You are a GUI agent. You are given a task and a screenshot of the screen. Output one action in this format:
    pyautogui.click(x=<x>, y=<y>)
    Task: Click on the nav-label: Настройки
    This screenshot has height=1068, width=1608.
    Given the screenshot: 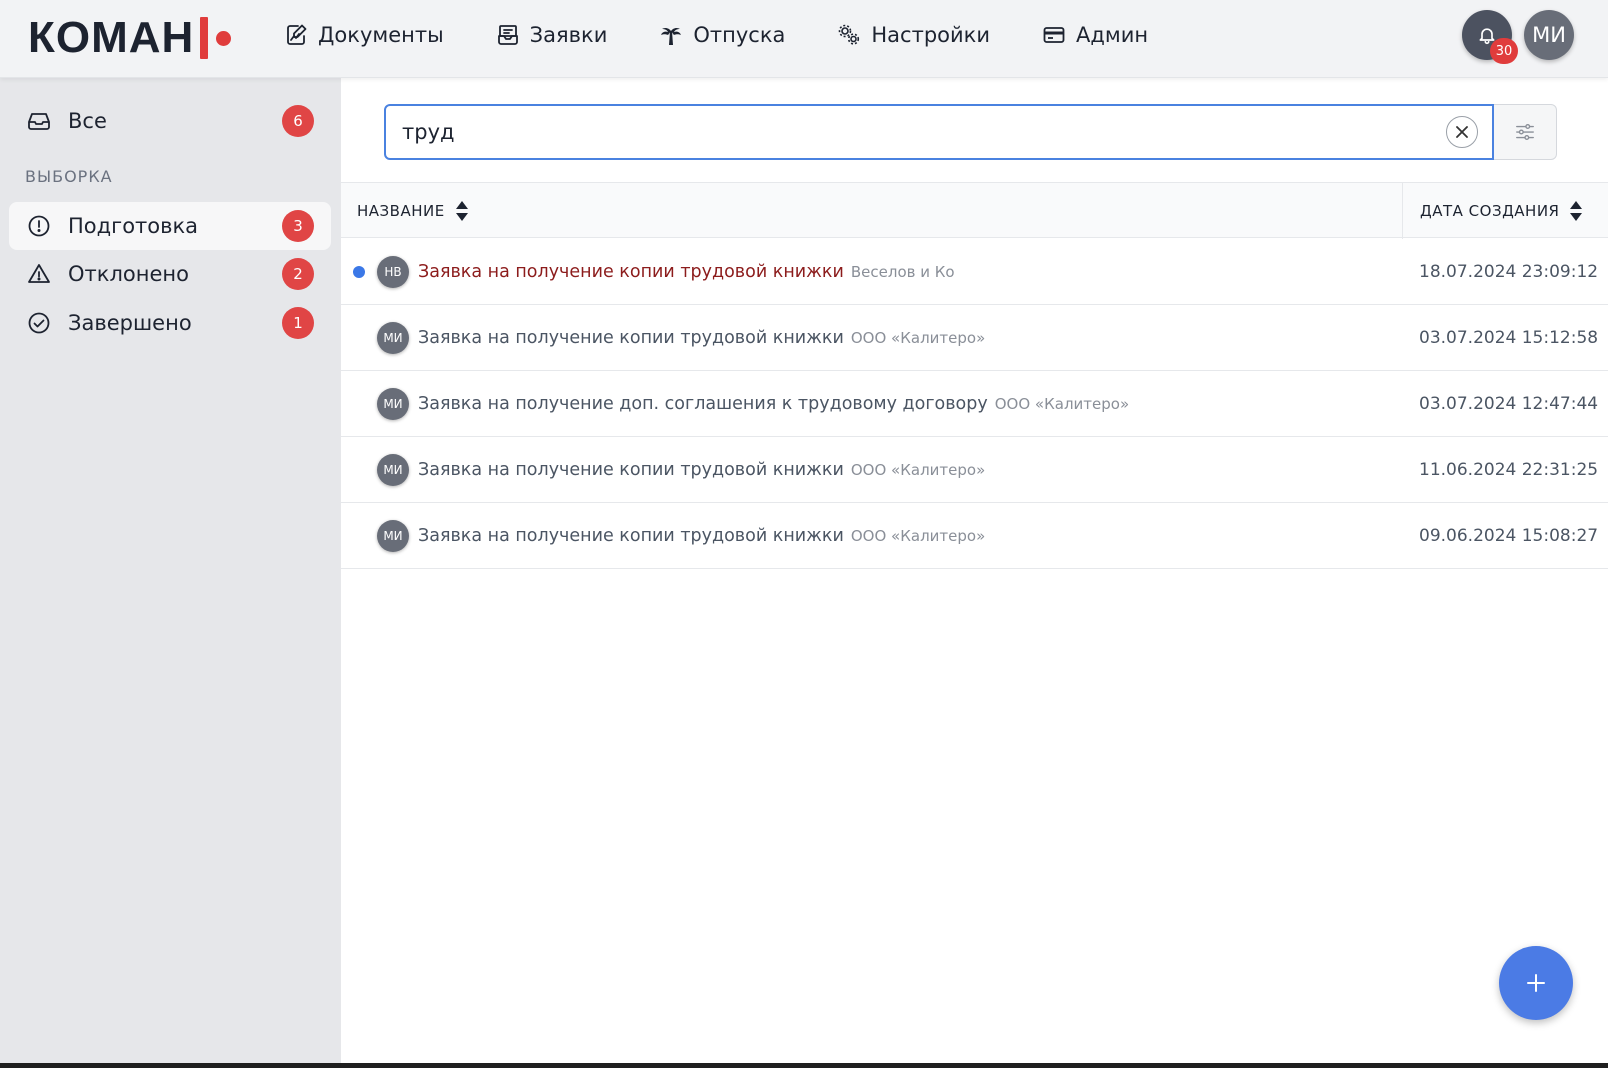 What is the action you would take?
    pyautogui.click(x=930, y=35)
    